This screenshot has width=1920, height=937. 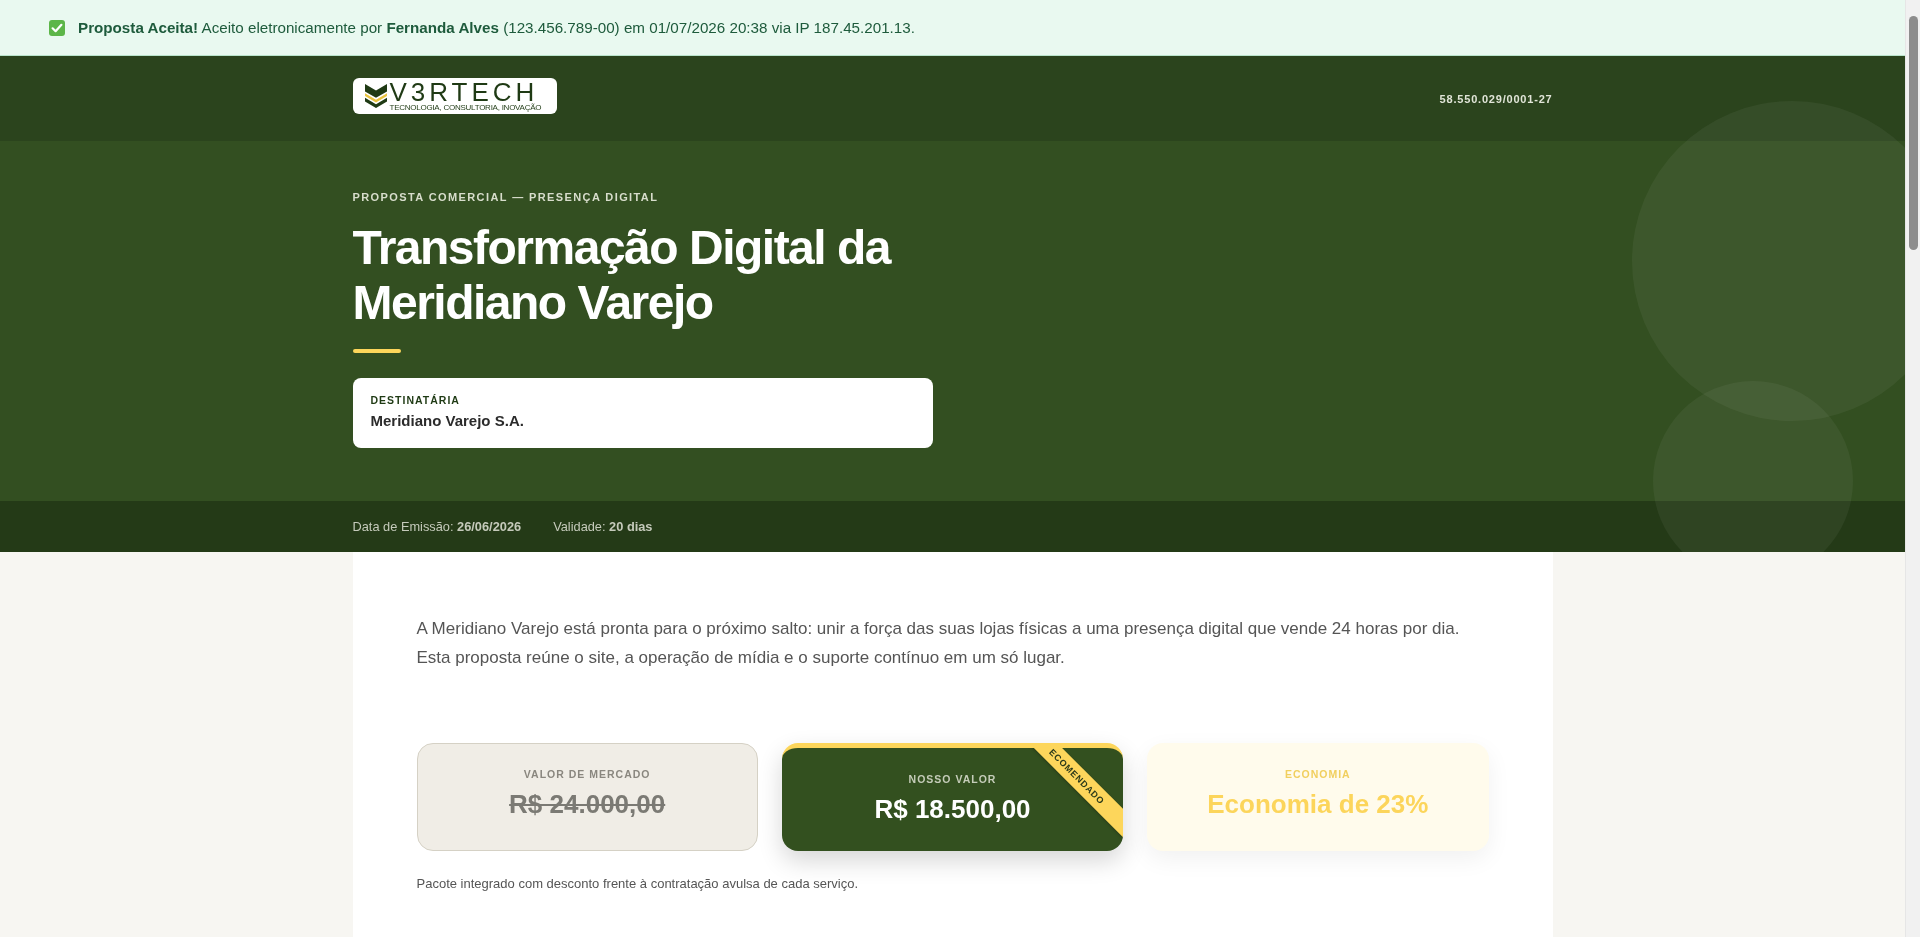 I want to click on title-underline, so click(x=376, y=351).